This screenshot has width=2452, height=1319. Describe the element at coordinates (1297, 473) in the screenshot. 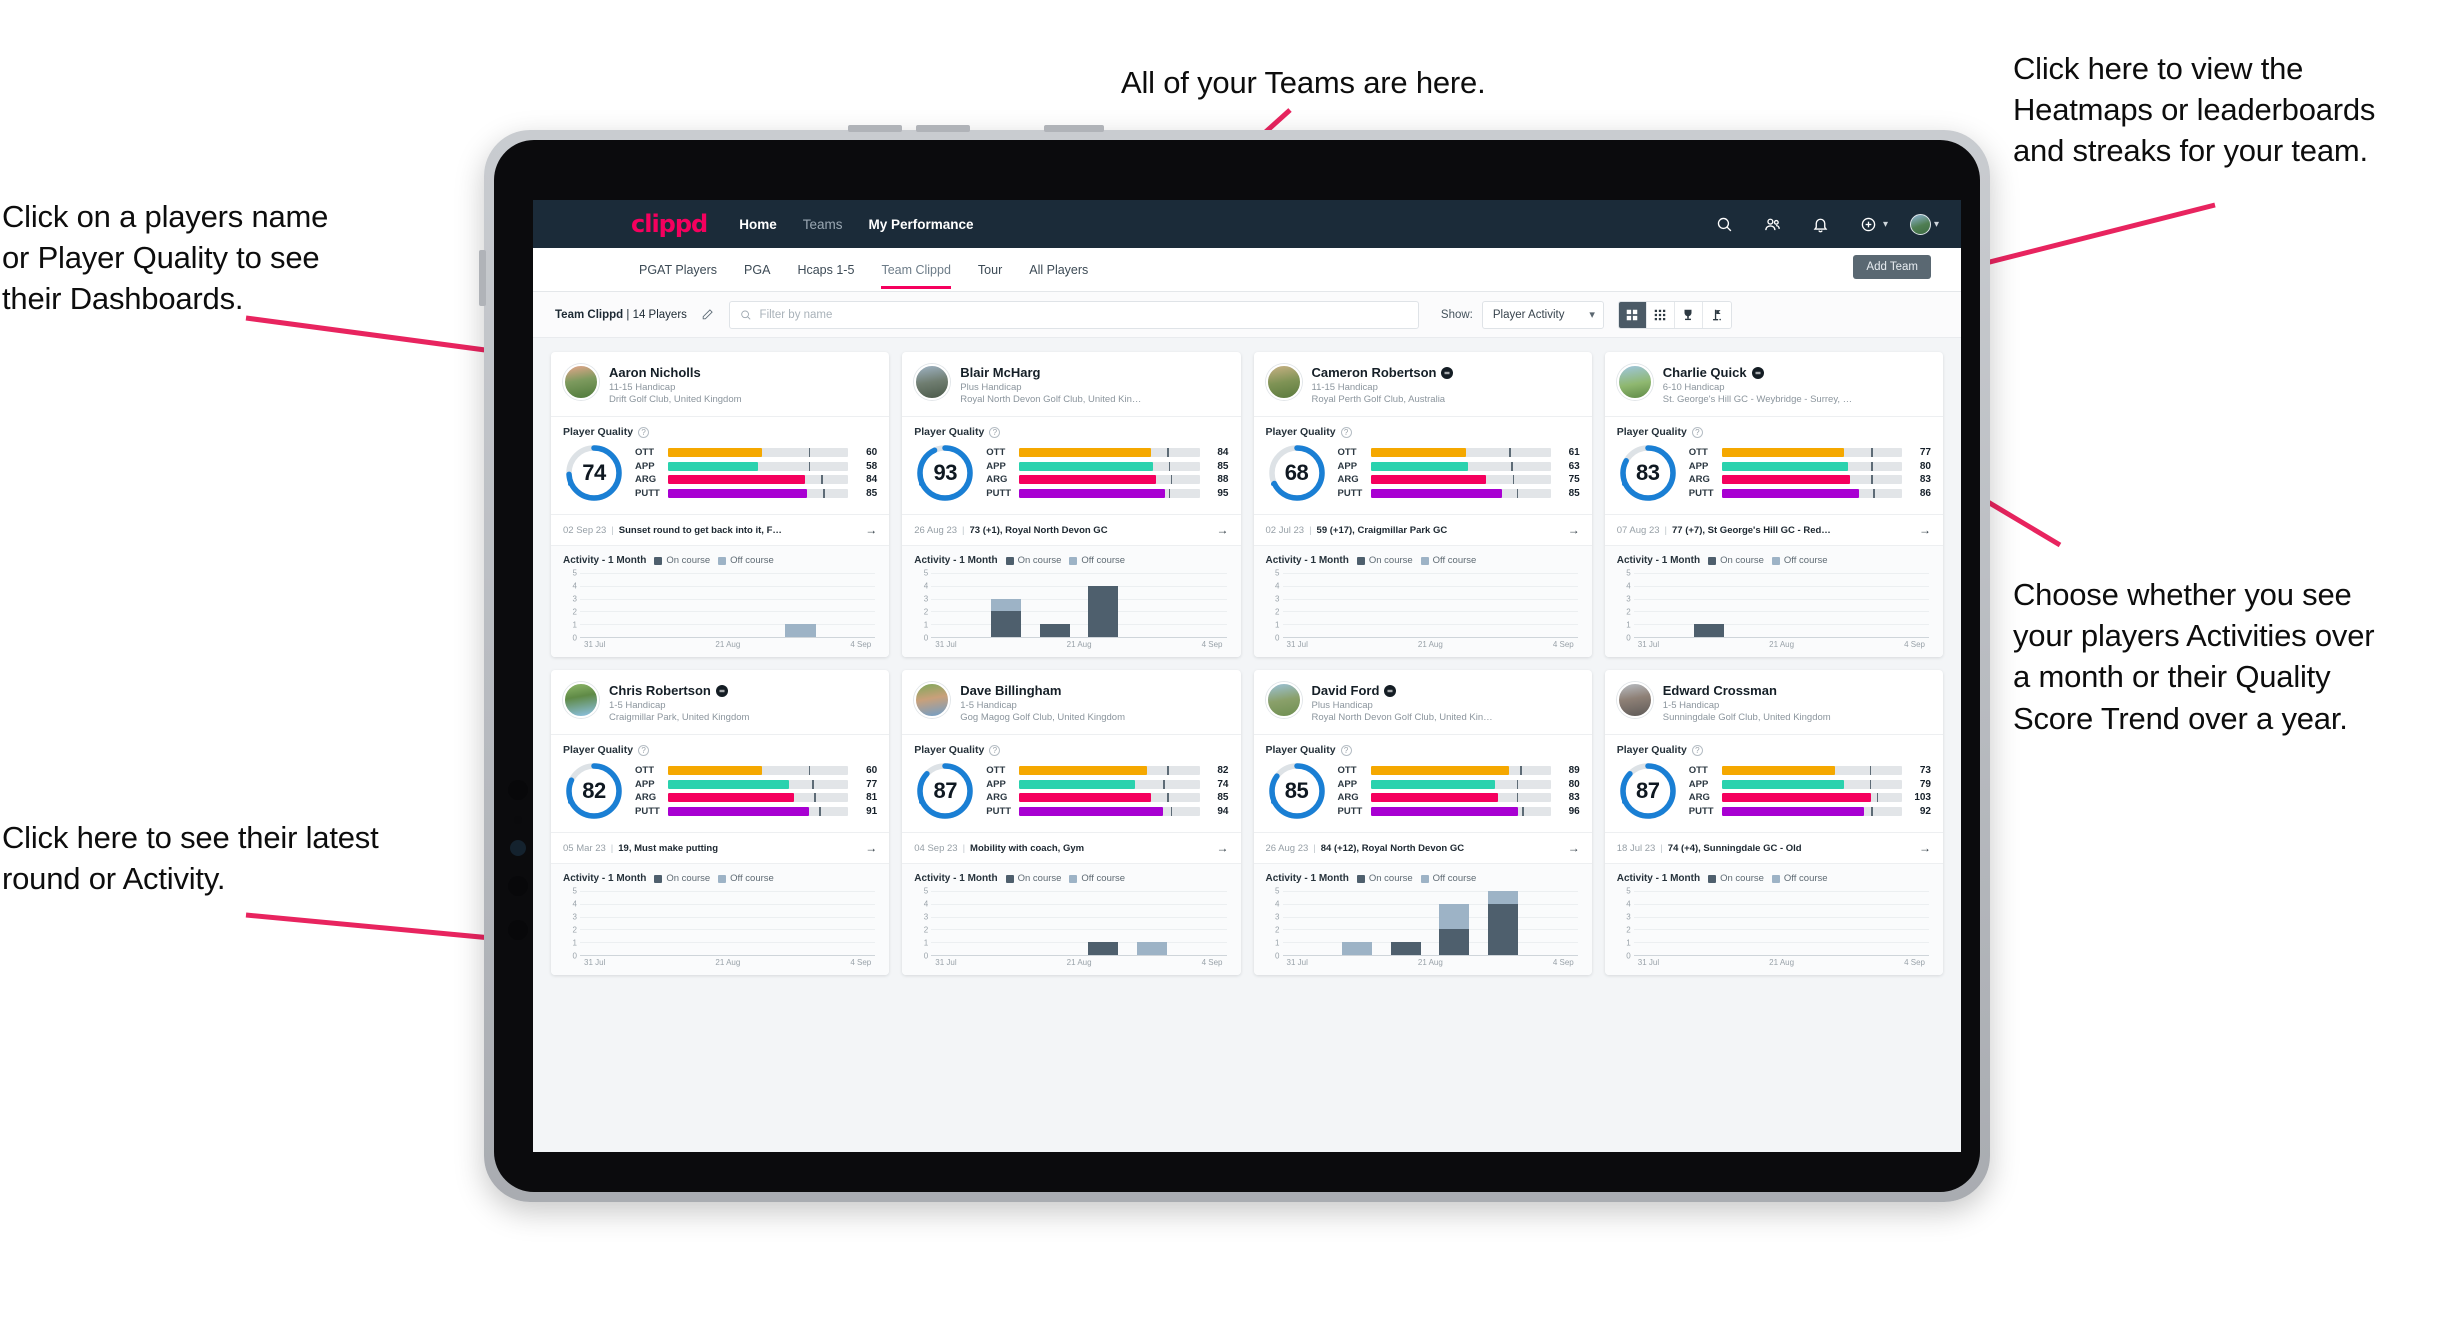

I see `quality-score-gauge: 68` at that location.